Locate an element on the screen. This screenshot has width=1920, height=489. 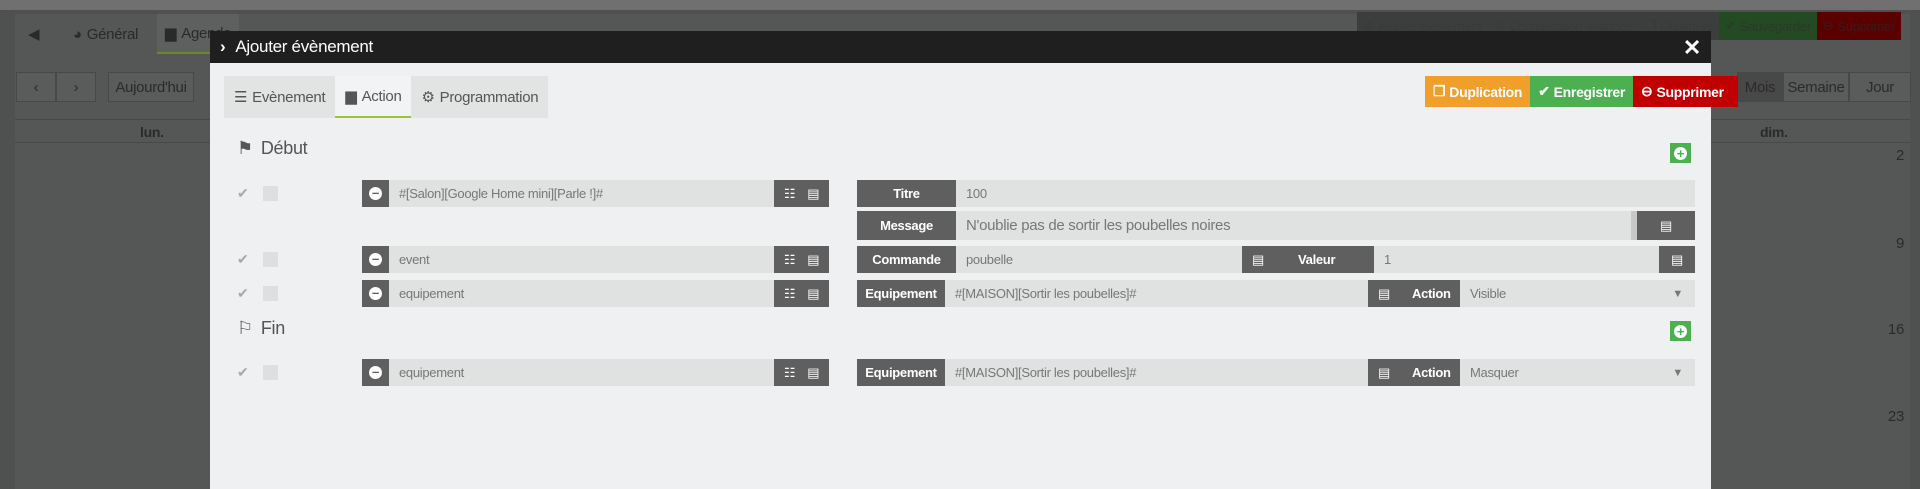
tab-label: Evènement is located at coordinates (289, 97).